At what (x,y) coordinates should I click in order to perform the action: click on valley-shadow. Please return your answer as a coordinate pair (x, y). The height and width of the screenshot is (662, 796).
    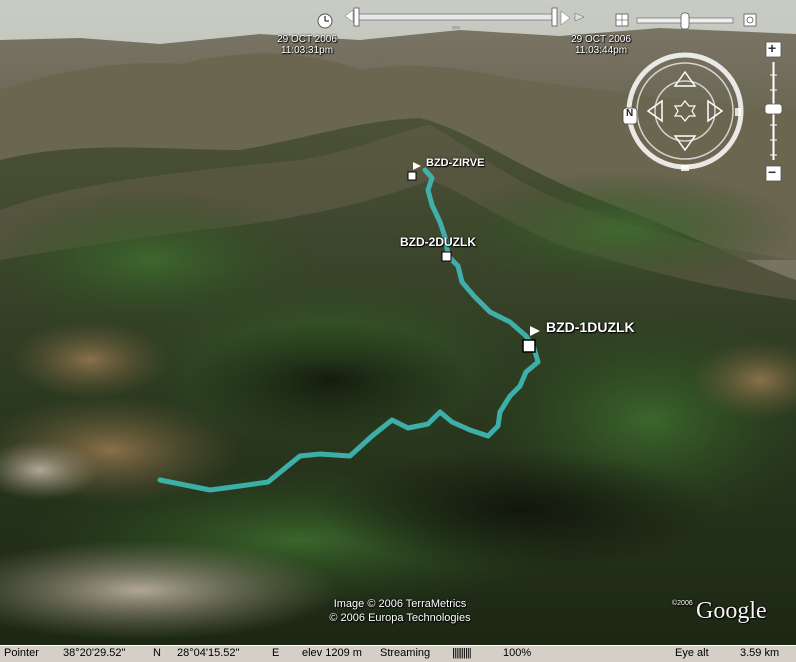
    Looking at the image, I should click on (520, 510).